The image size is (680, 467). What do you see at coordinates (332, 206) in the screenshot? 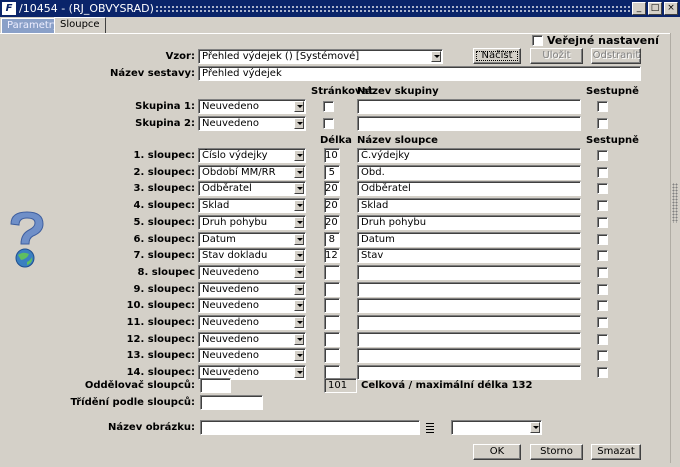
I see `column-4-length-input: 20` at bounding box center [332, 206].